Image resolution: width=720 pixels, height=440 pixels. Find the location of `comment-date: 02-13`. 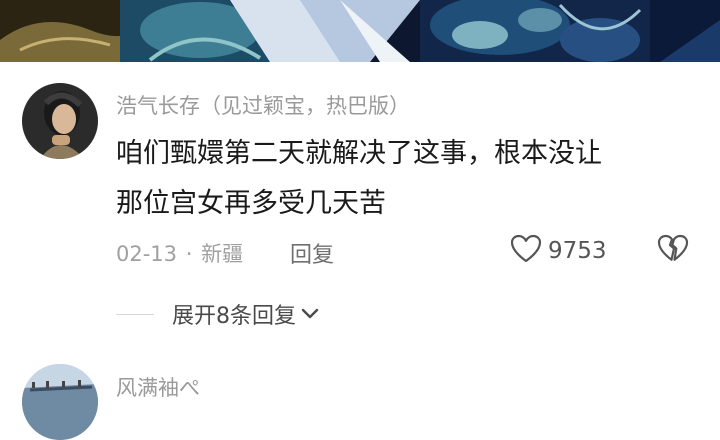

comment-date: 02-13 is located at coordinates (147, 254).